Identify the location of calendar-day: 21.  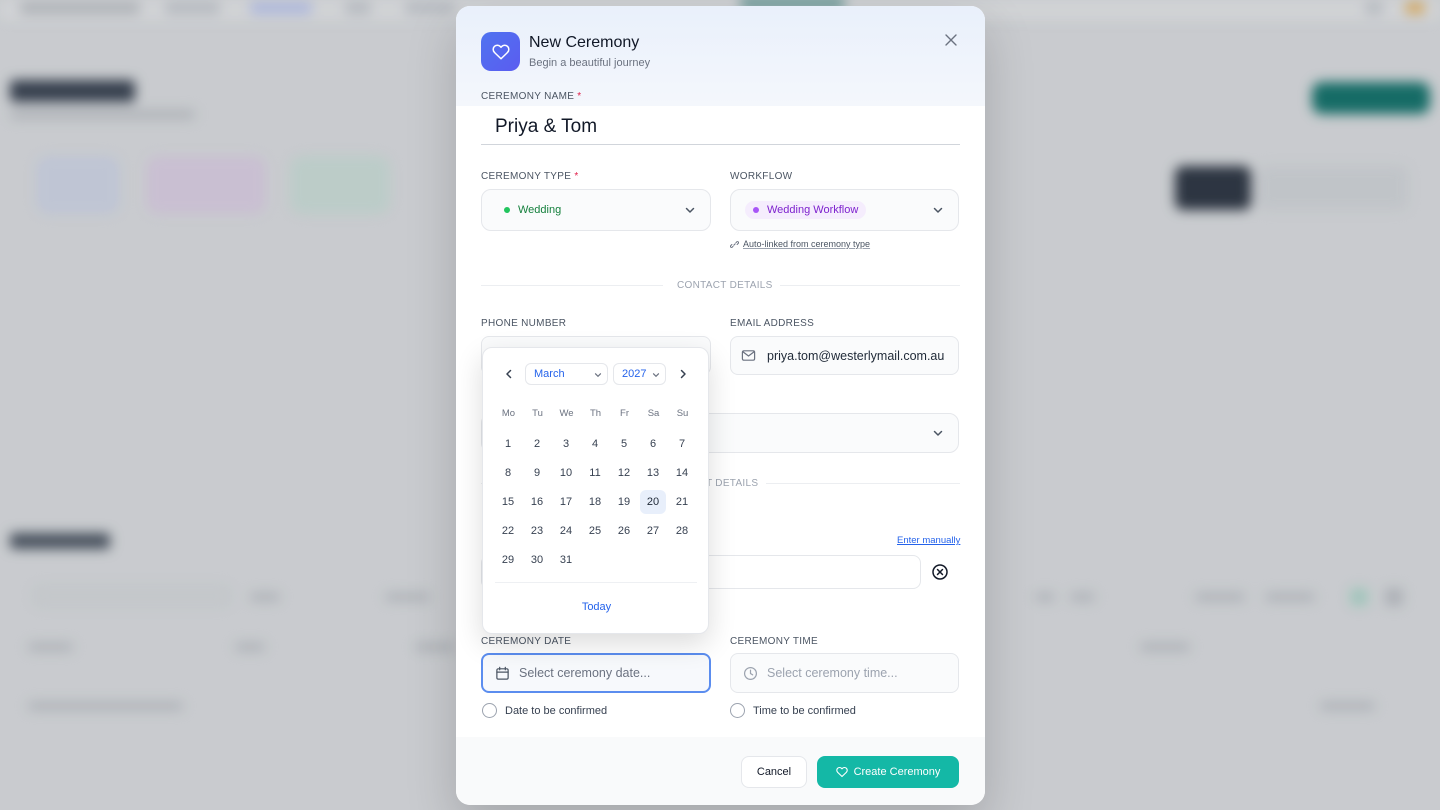
(682, 502).